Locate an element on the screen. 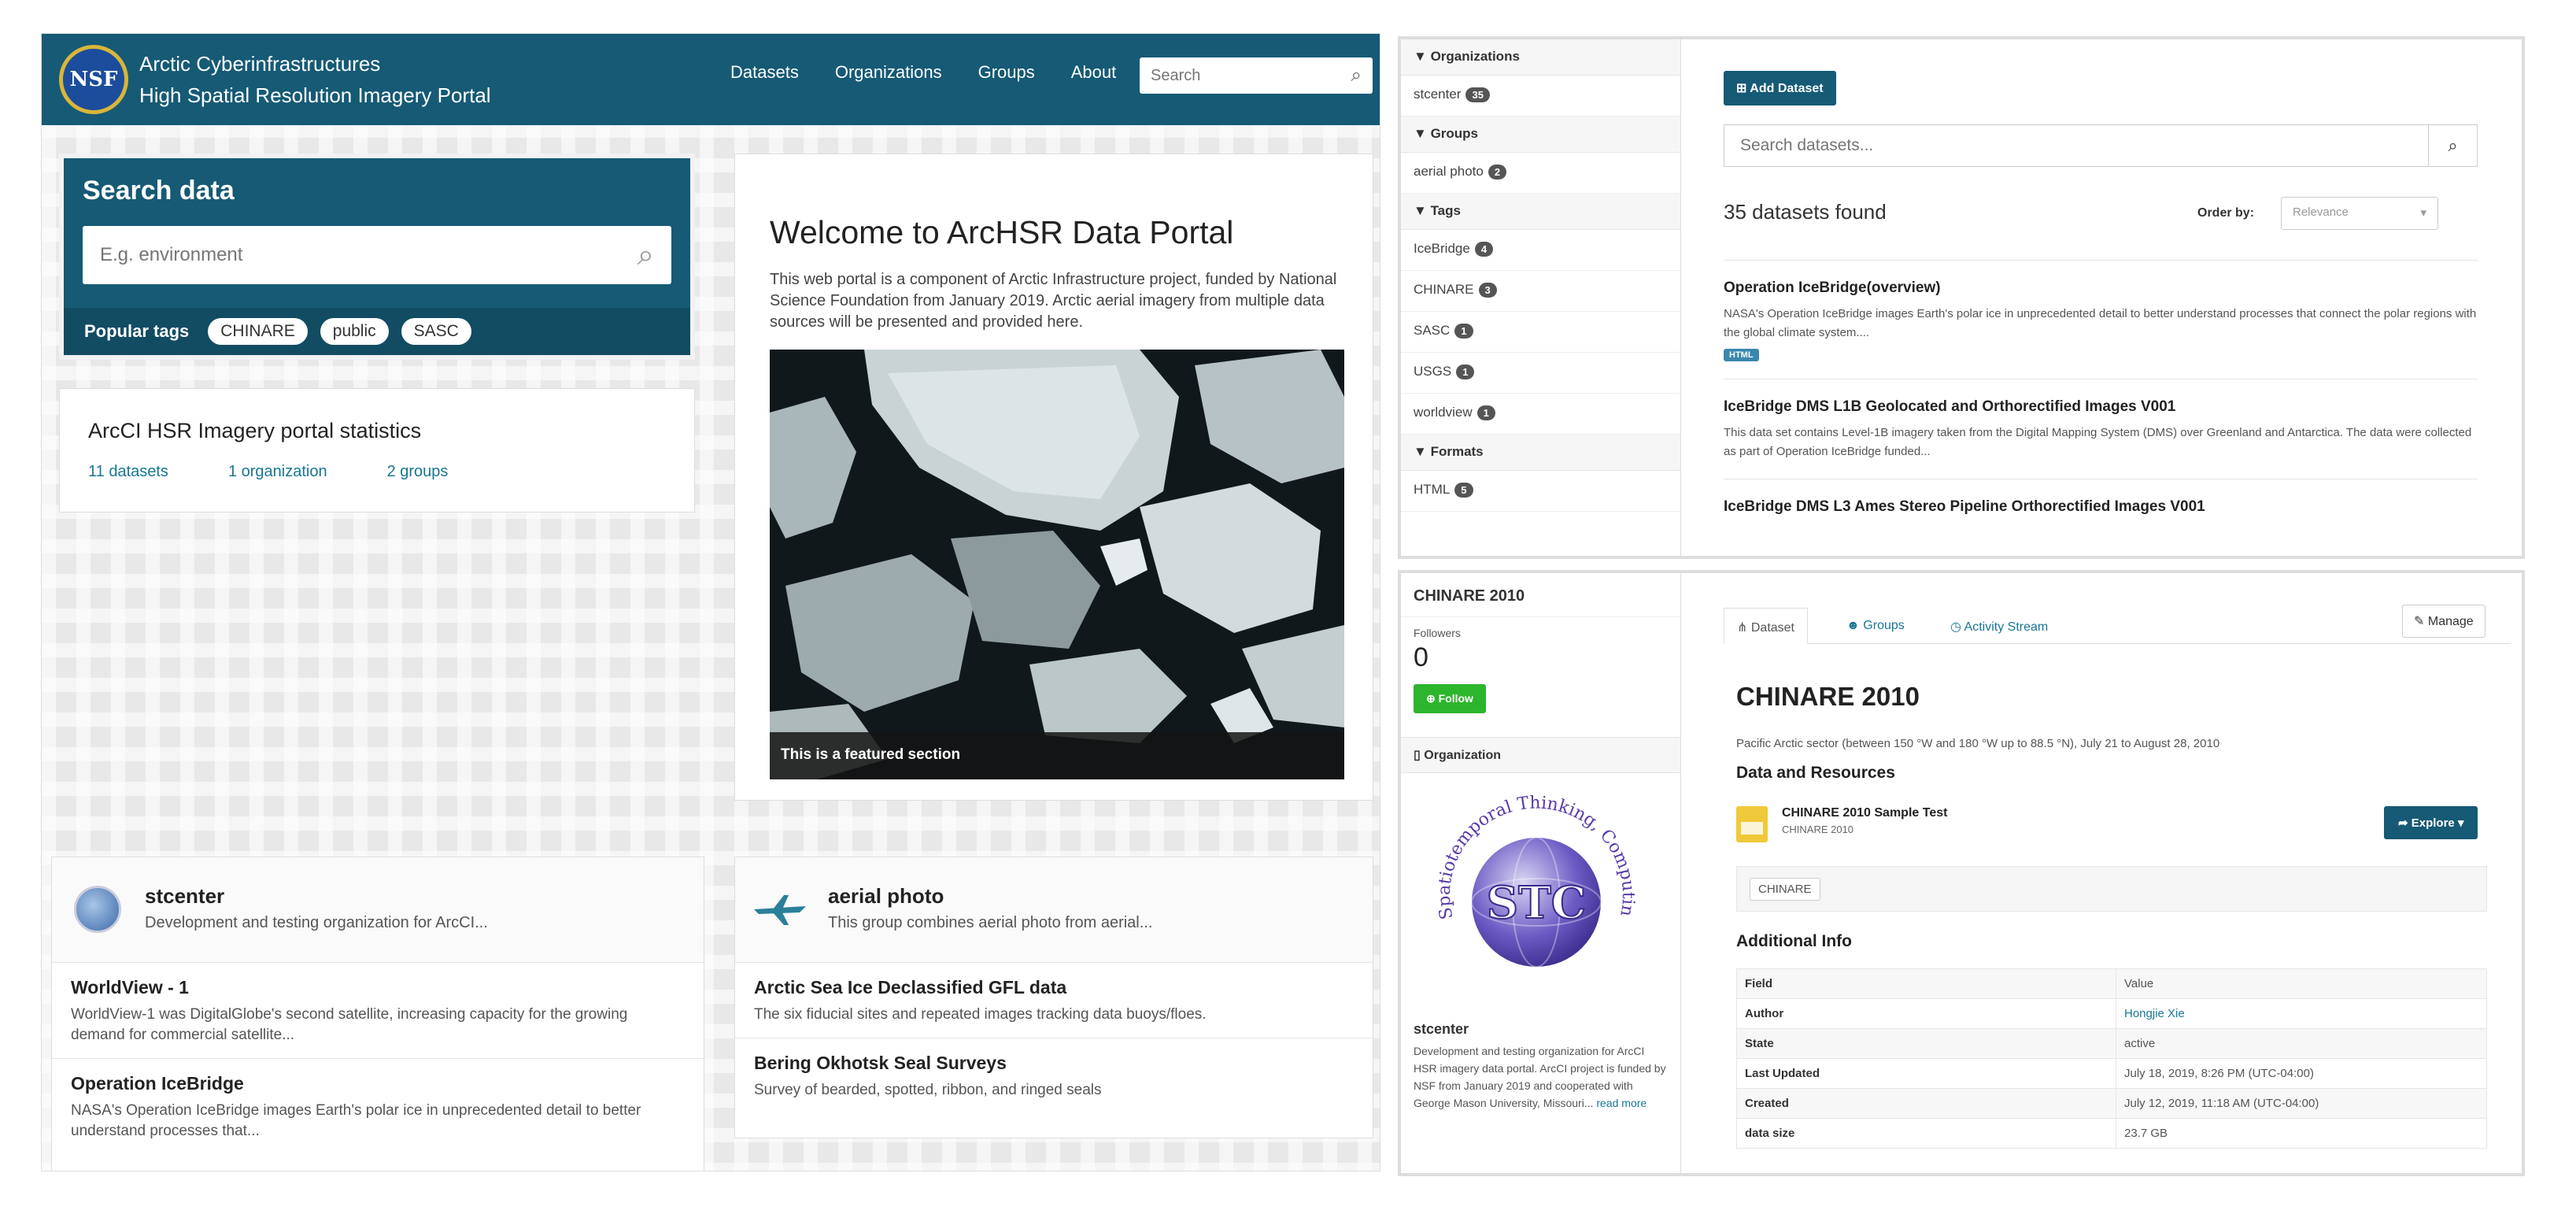 Image resolution: width=2576 pixels, height=1214 pixels. plus-circle-icon: ⊕ is located at coordinates (1431, 698).